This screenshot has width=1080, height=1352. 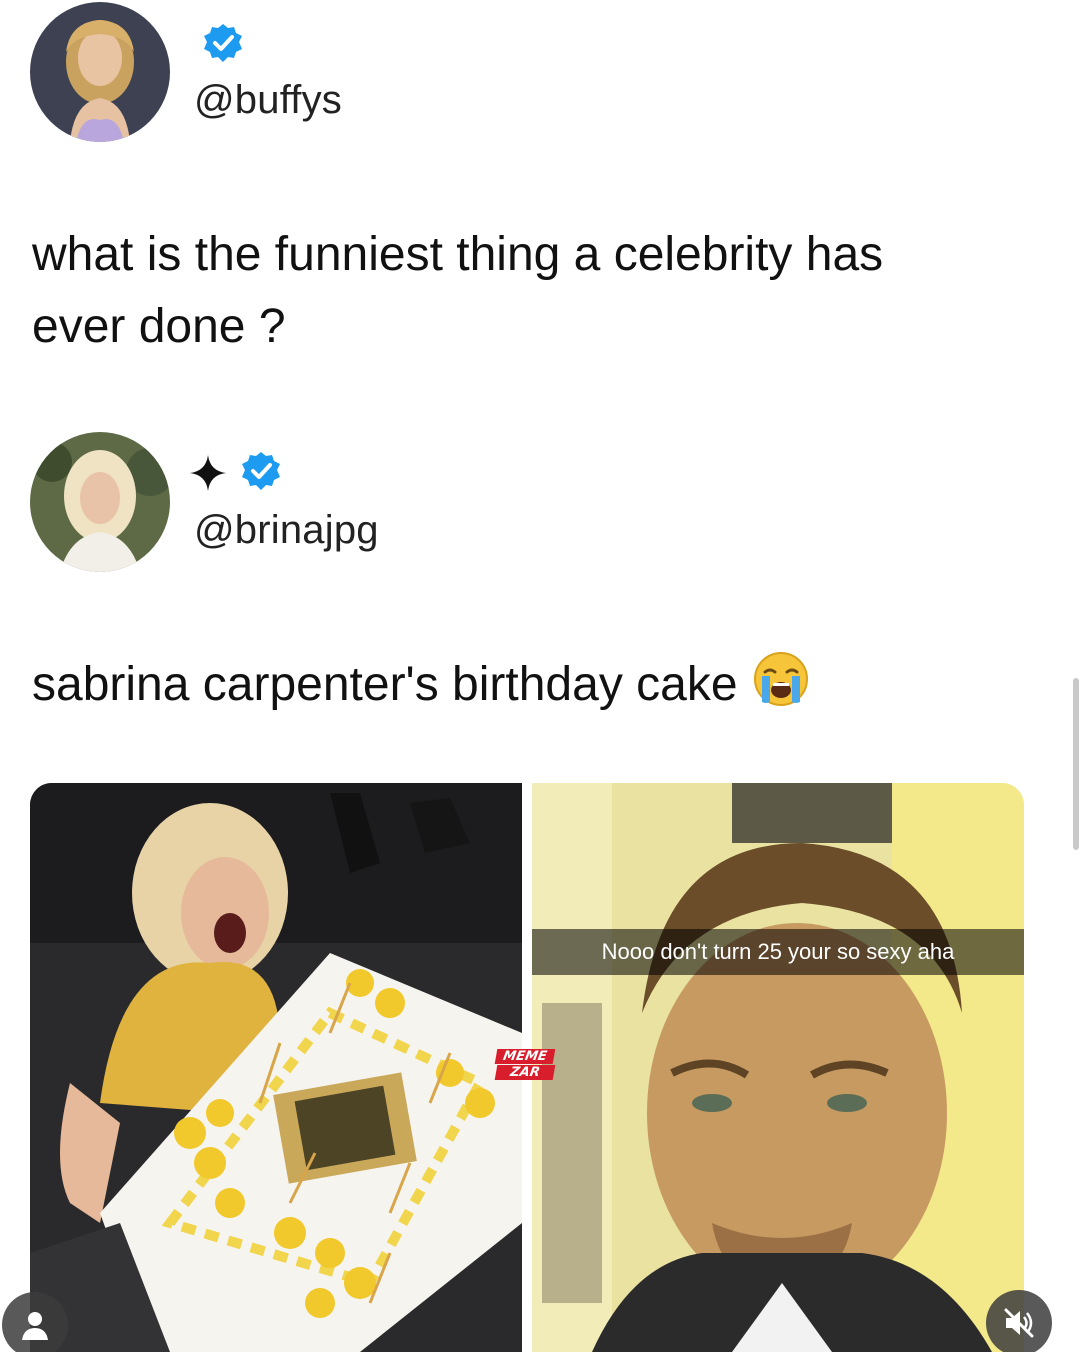 What do you see at coordinates (286, 530) in the screenshot?
I see `author-handle: @brinajpg` at bounding box center [286, 530].